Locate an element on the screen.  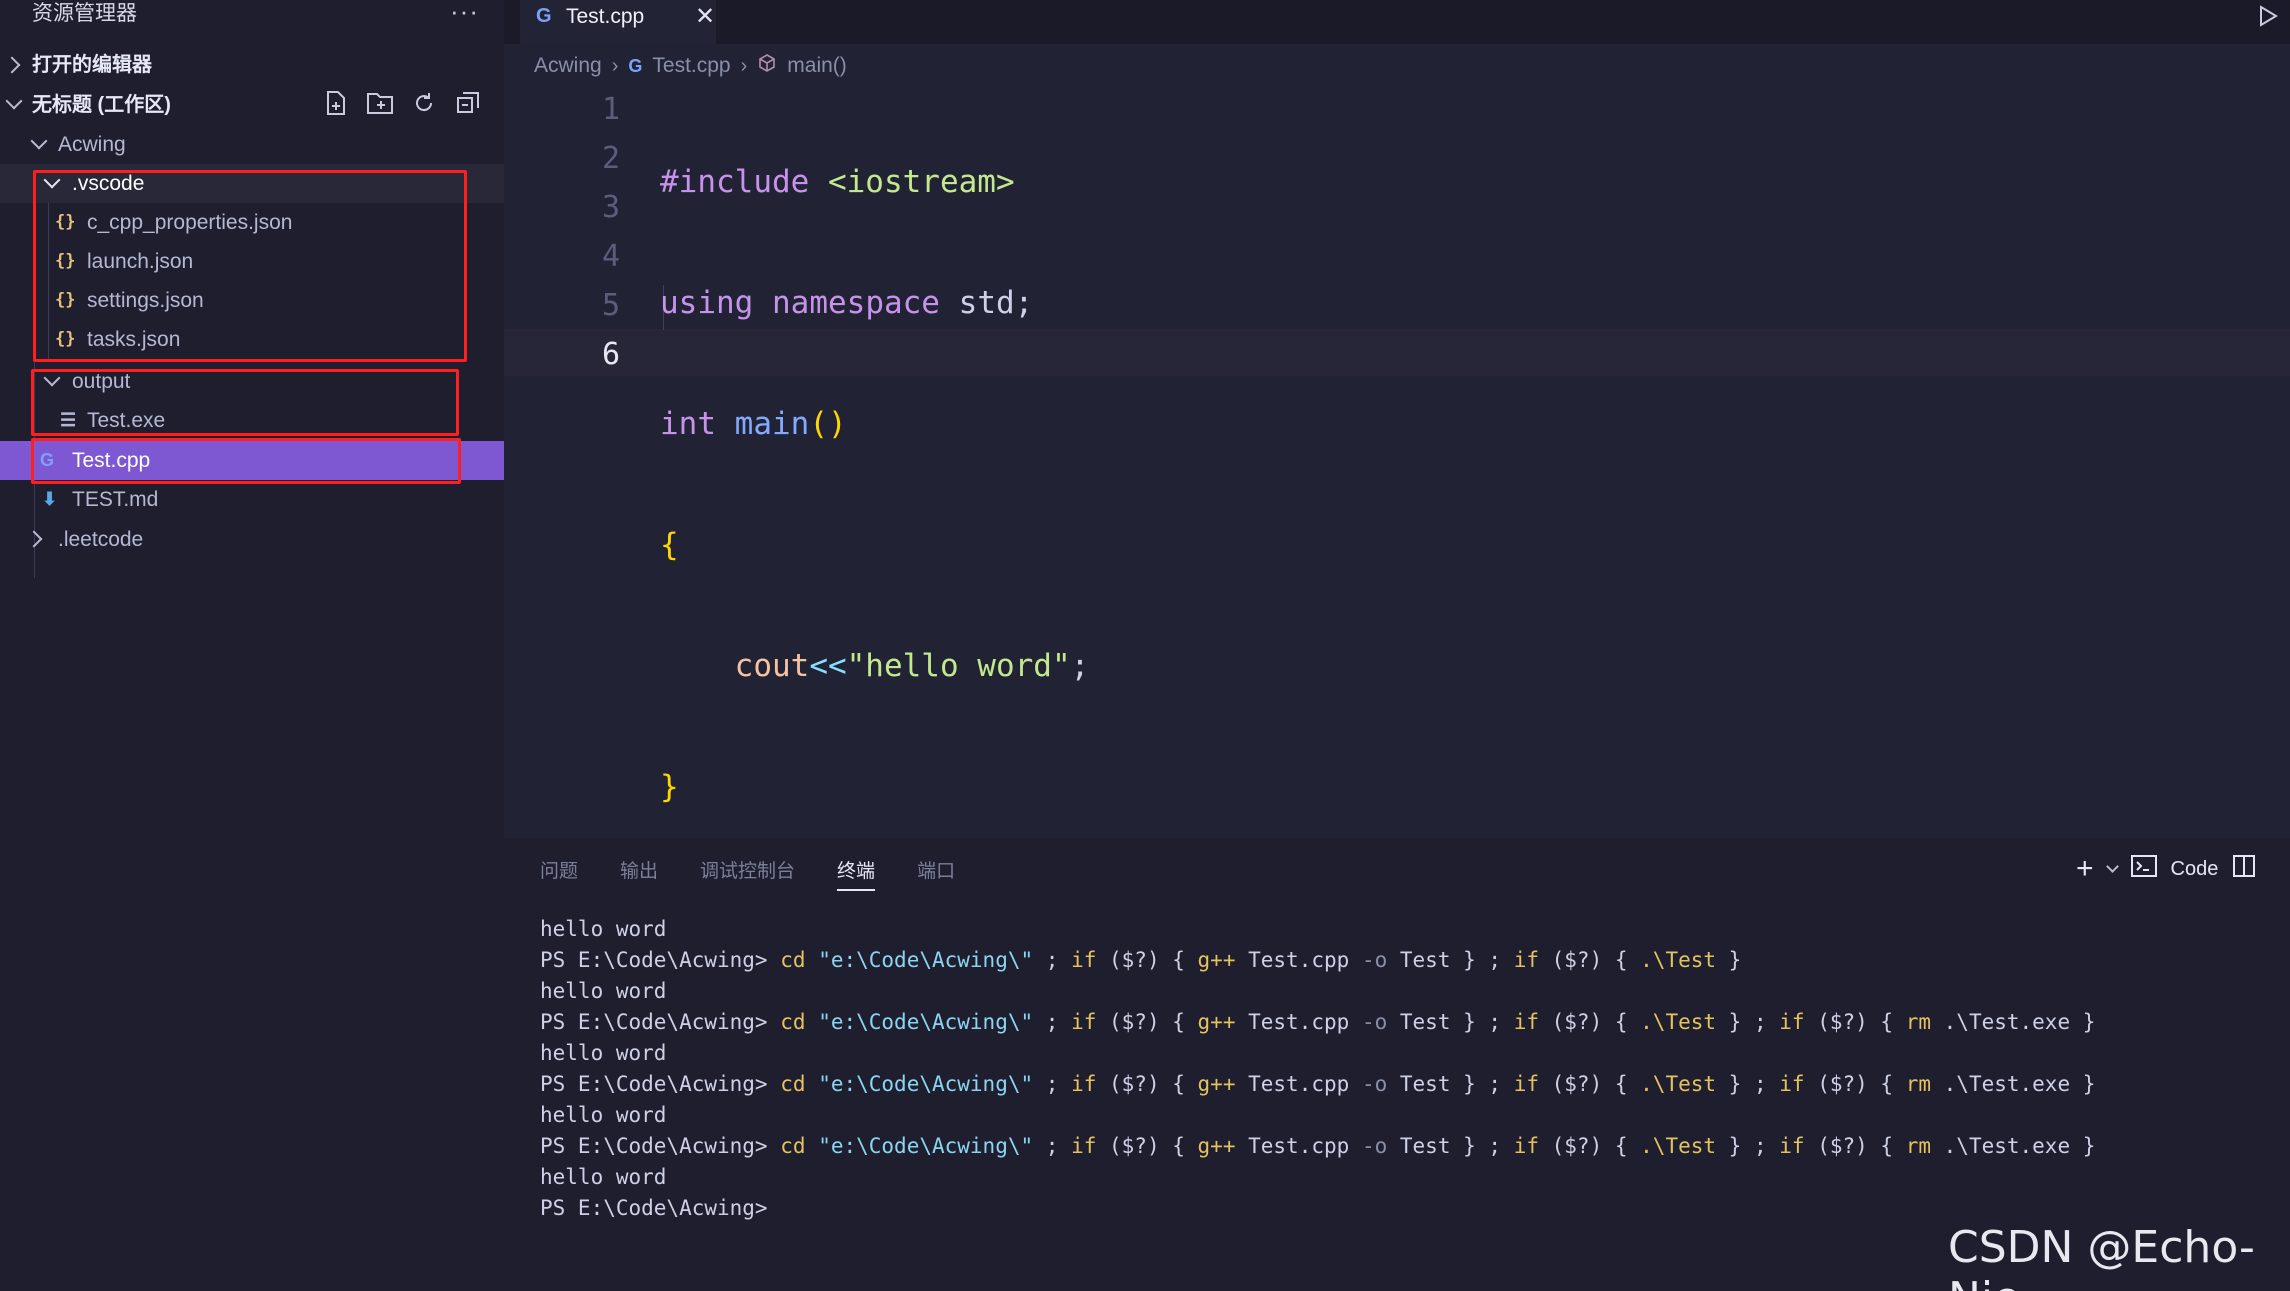
file-label: TEST.md is located at coordinates (115, 499).